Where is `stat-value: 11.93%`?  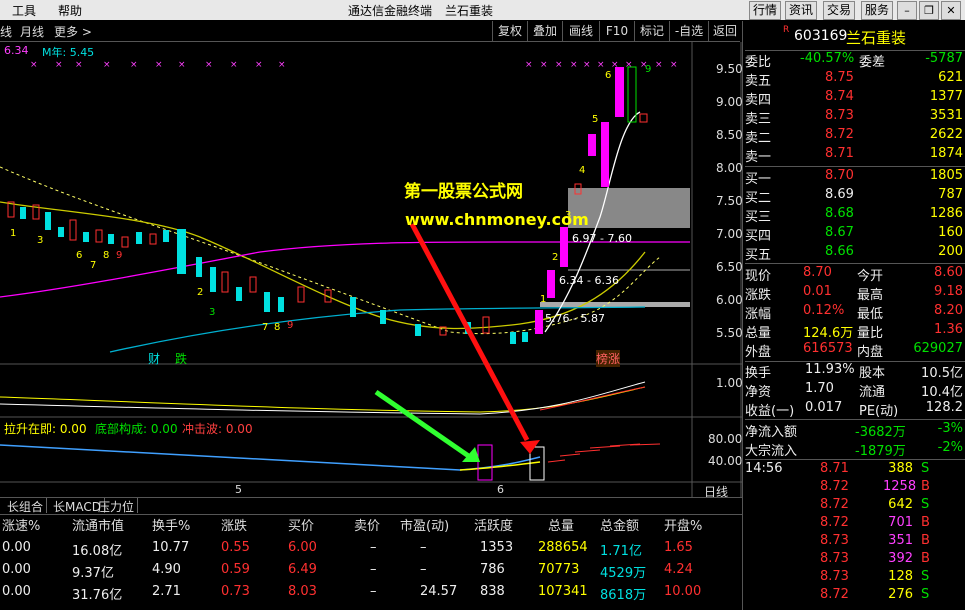
stat-value: 11.93% is located at coordinates (830, 369).